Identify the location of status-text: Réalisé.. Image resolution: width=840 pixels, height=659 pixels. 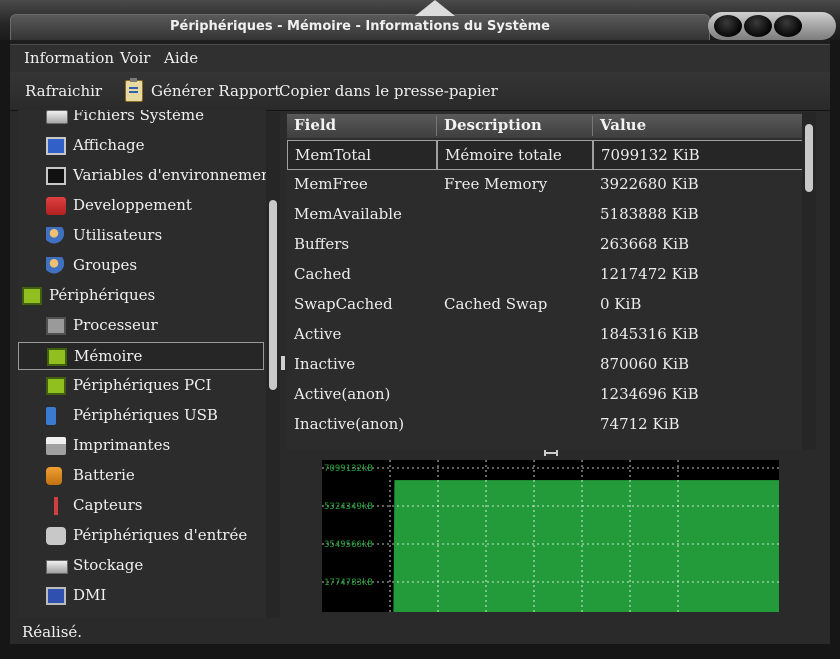
(52, 632).